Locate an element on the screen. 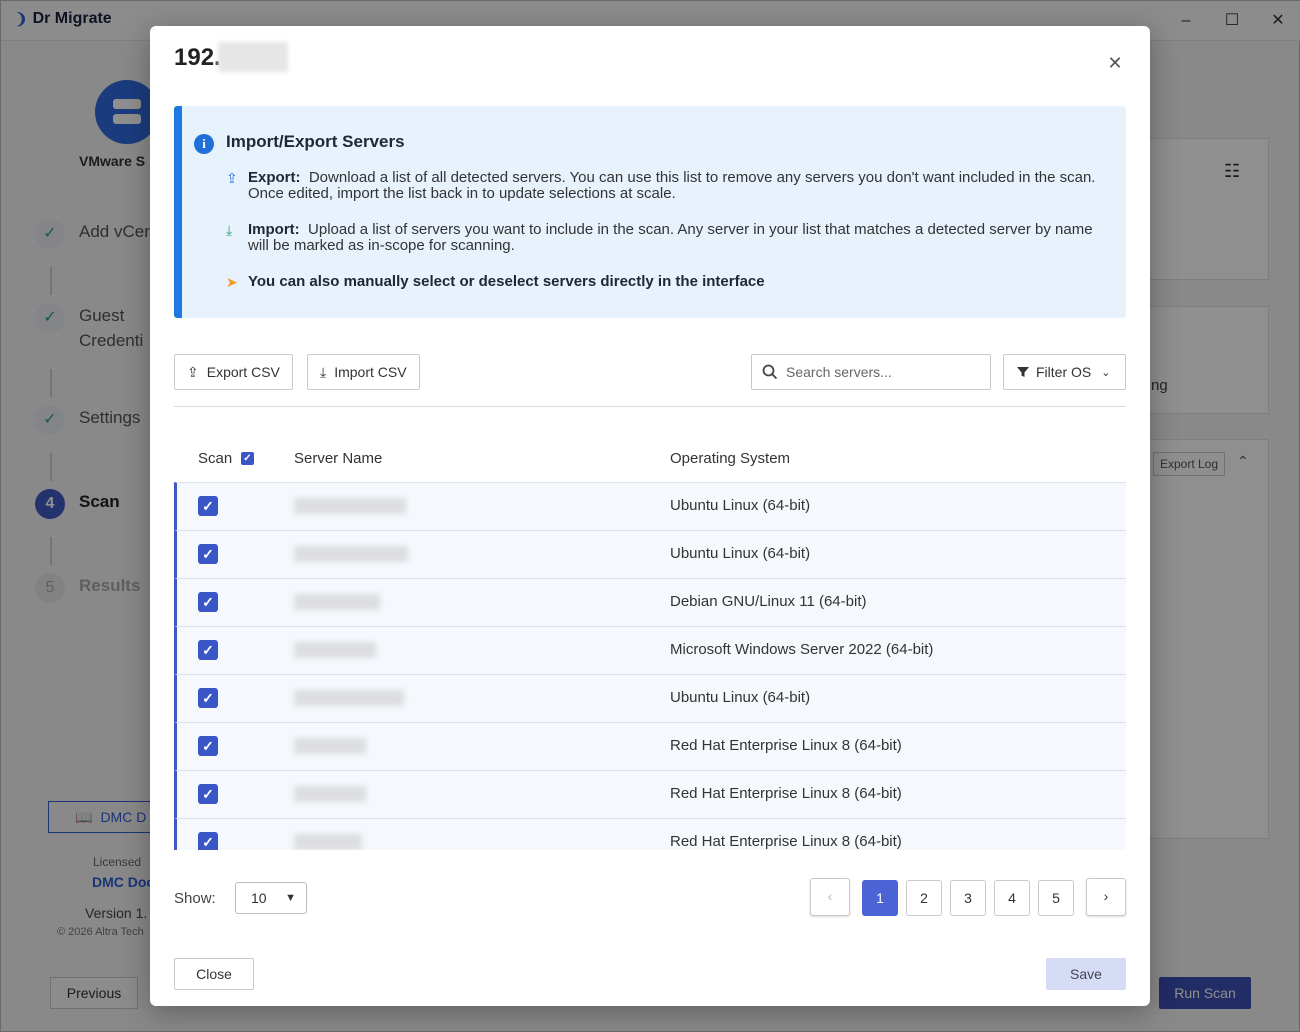 The image size is (1300, 1032). pointer-icon: ➤ is located at coordinates (232, 282).